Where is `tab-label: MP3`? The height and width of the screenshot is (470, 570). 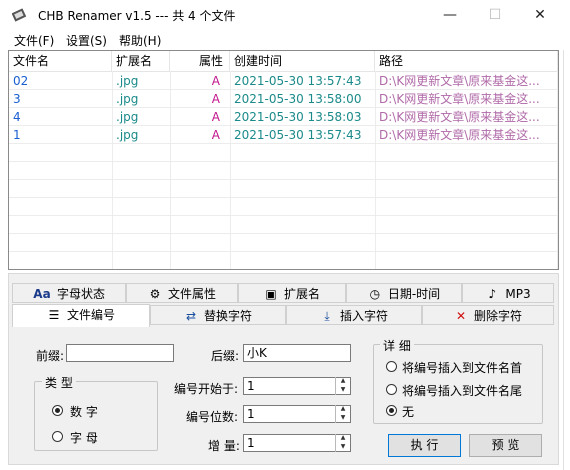 tab-label: MP3 is located at coordinates (518, 294).